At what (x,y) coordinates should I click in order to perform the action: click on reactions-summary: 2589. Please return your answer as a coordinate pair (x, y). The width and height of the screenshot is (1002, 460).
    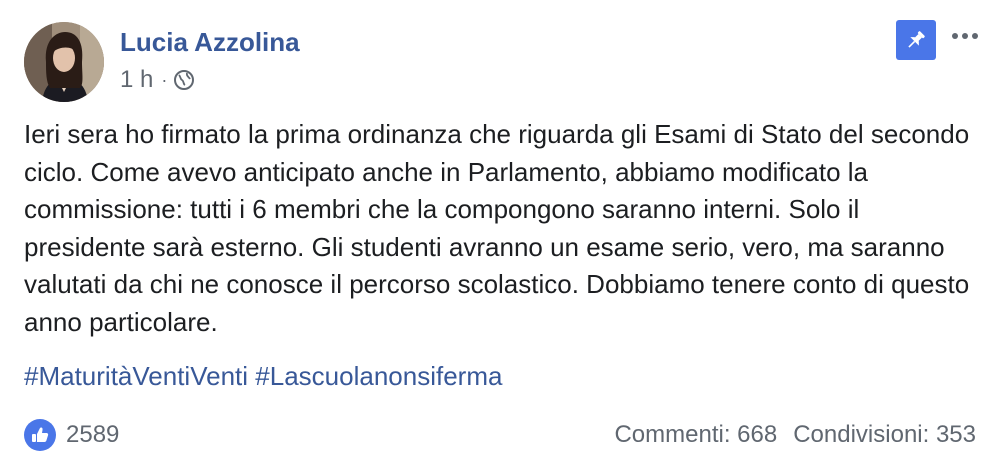
    Looking at the image, I should click on (71, 435).